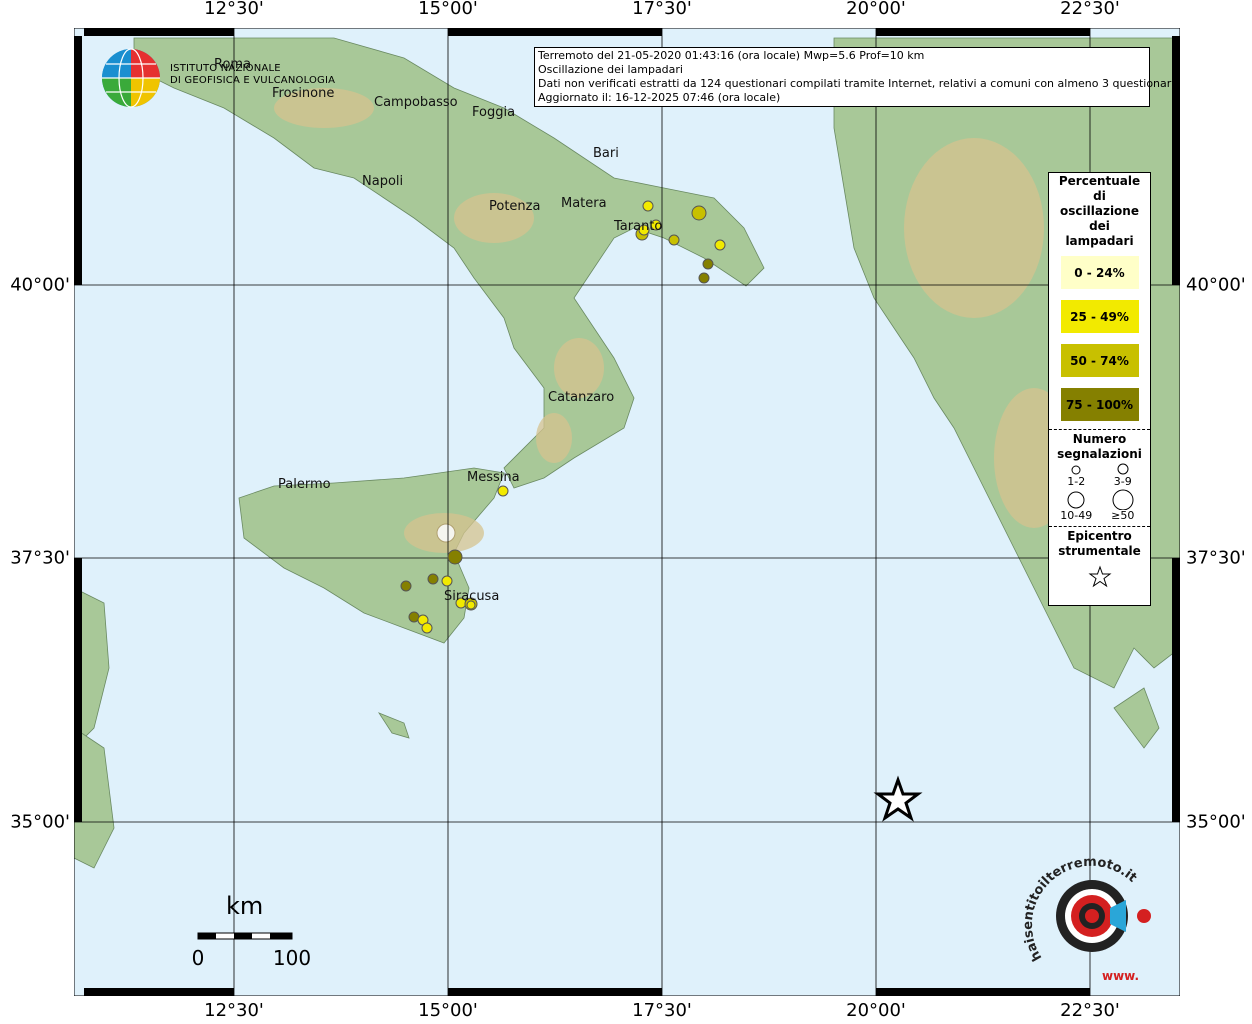  Describe the element at coordinates (383, 181) in the screenshot. I see `city-label: Napoli` at that location.